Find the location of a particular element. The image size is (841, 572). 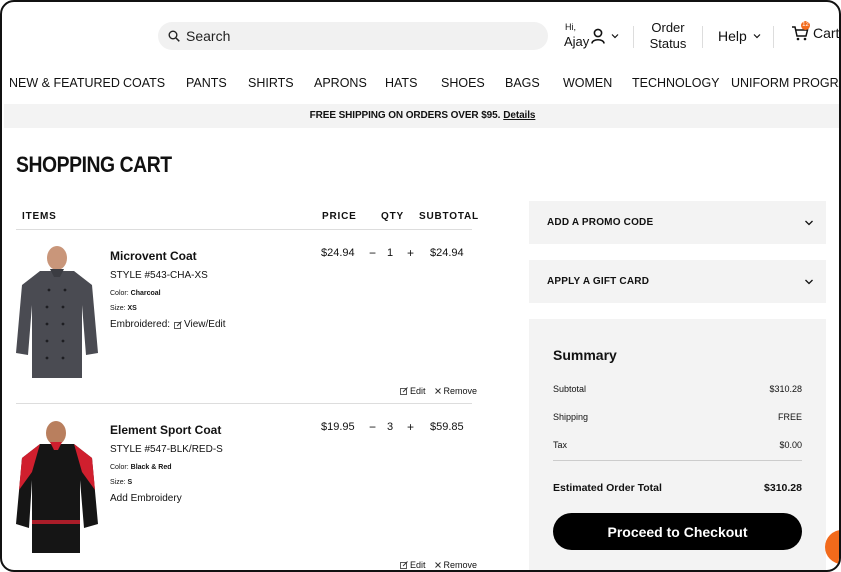

embroidery-view-edit-link: View/Edit is located at coordinates (200, 324).